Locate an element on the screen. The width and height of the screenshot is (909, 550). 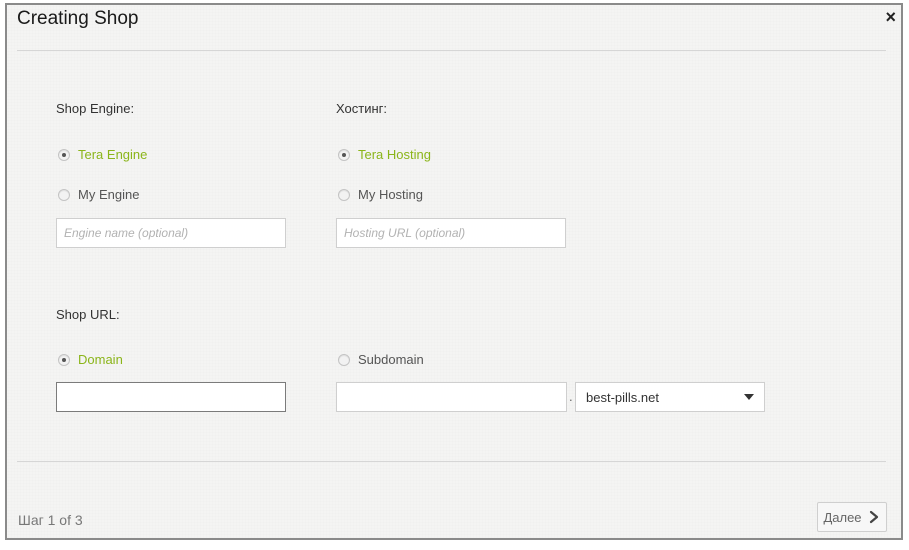
shop-url-label: Shop URL: is located at coordinates (88, 314).